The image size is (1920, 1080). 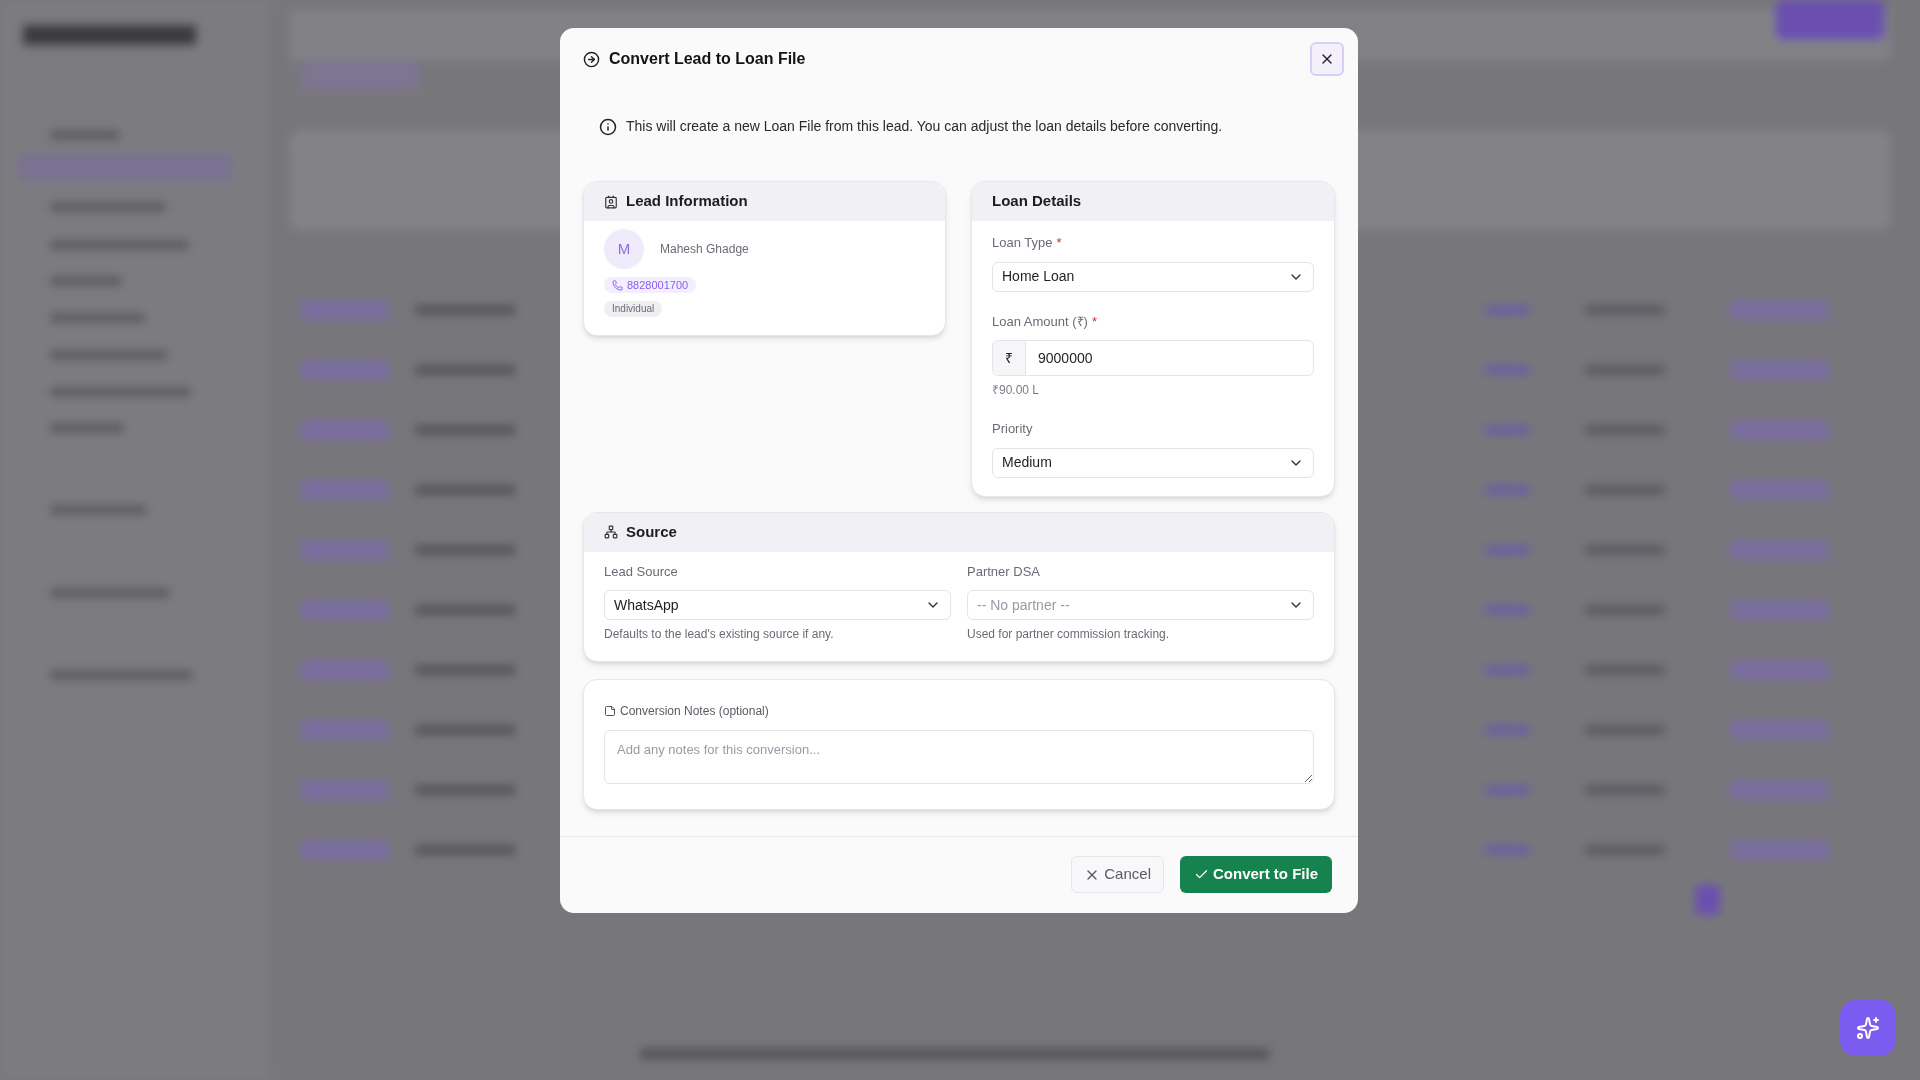 I want to click on field-label: Loan Amount (₹), so click(x=1040, y=321).